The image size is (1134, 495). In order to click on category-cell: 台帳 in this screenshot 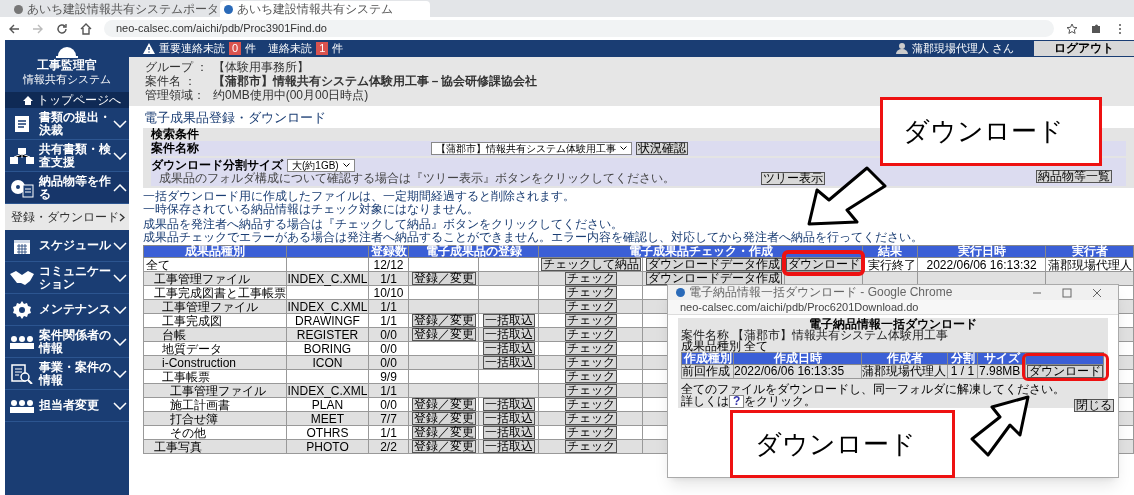, I will do `click(215, 334)`.